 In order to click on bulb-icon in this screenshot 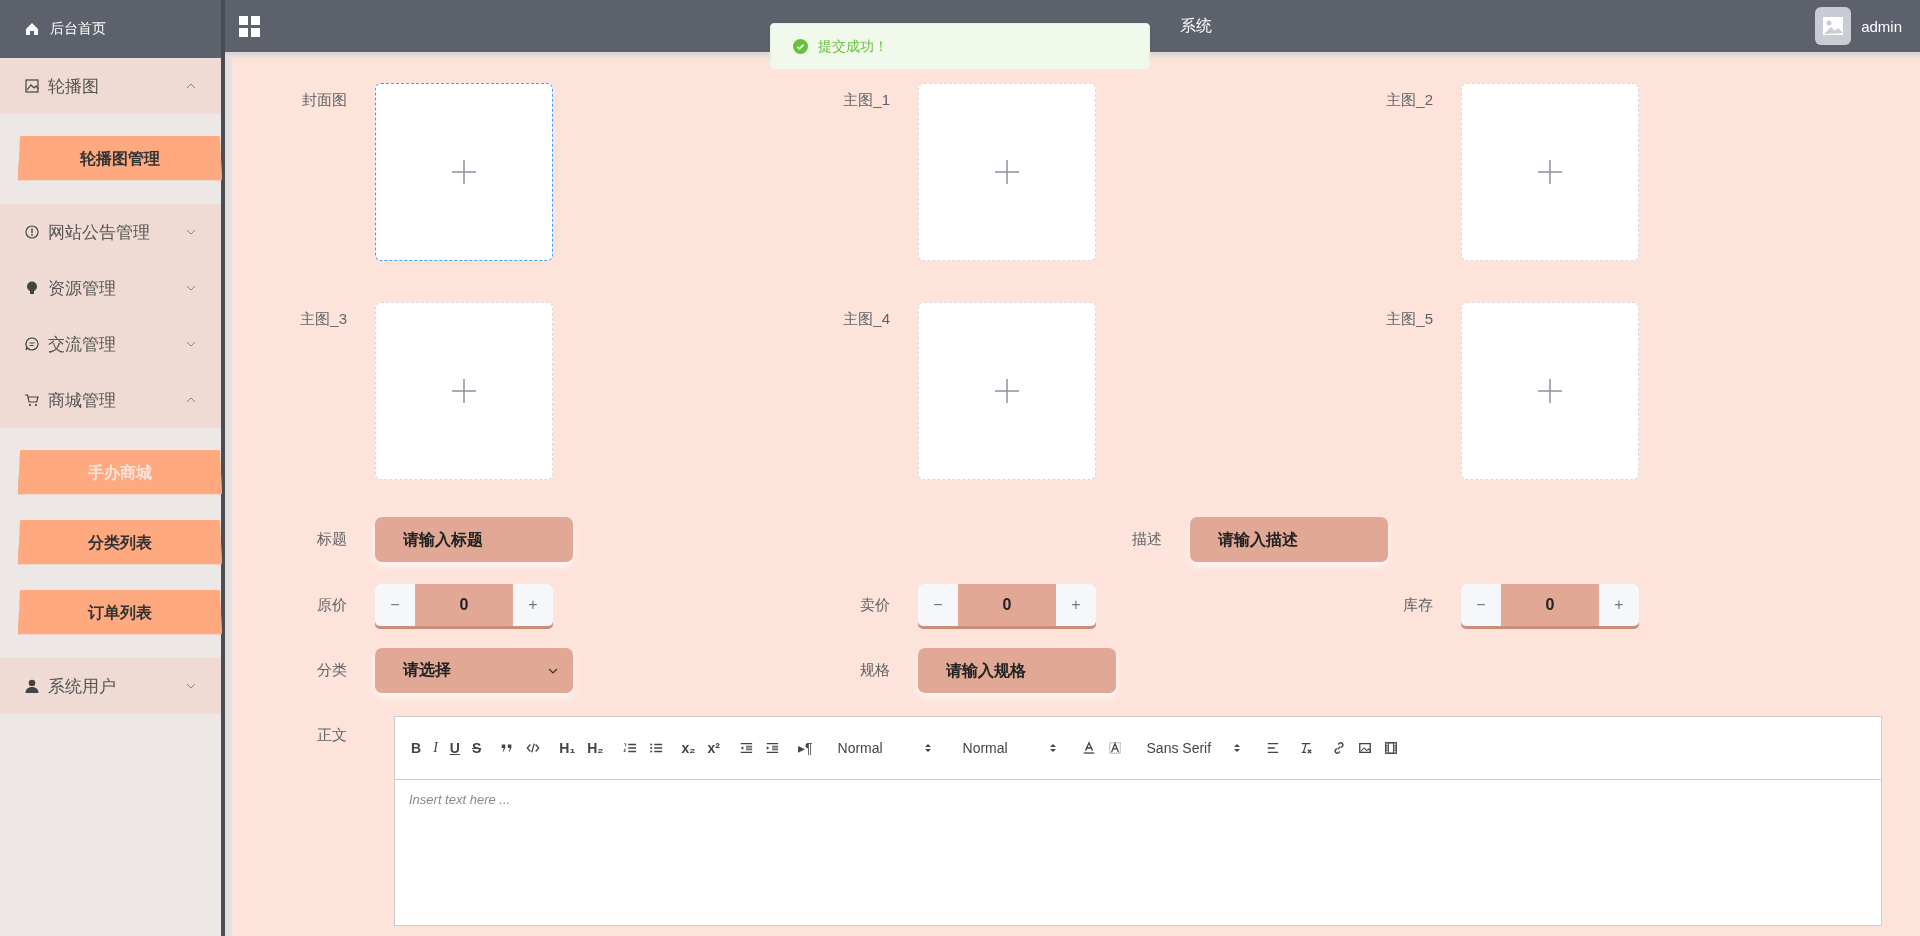, I will do `click(32, 288)`.